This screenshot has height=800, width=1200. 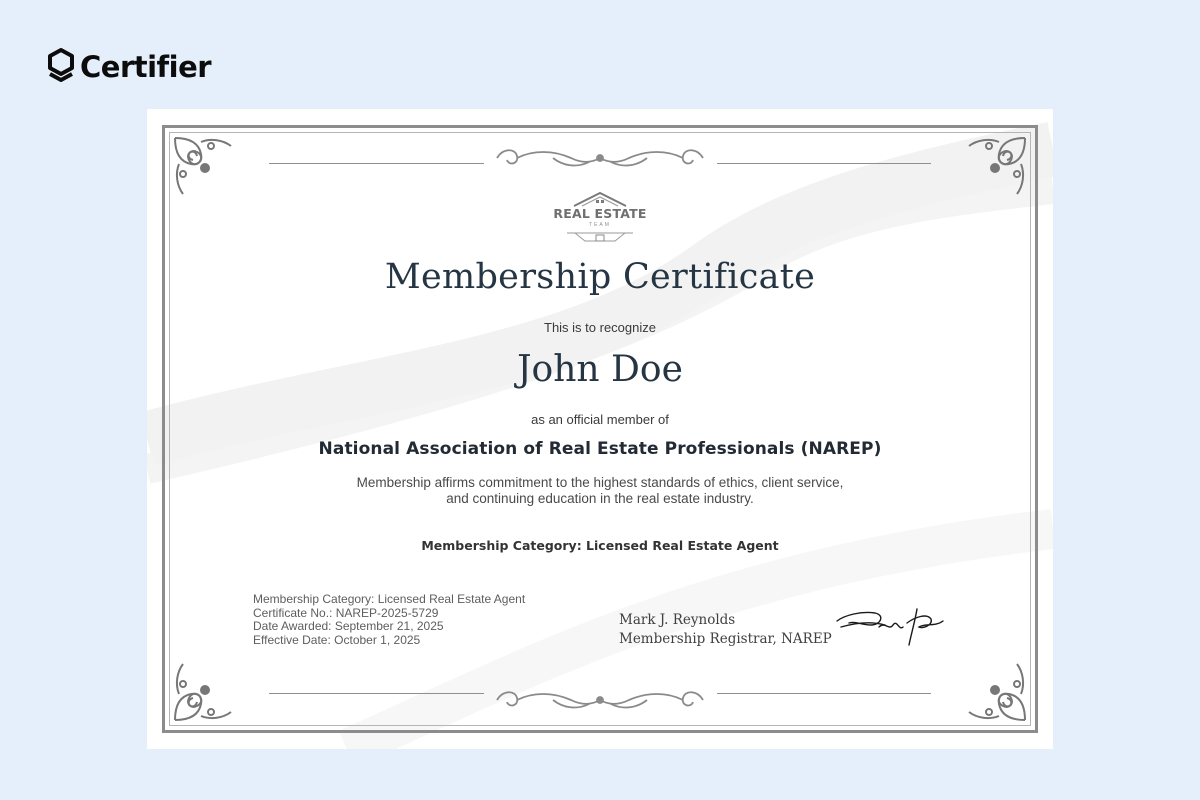 What do you see at coordinates (677, 620) in the screenshot?
I see `signer-name: Mark J. Reynolds` at bounding box center [677, 620].